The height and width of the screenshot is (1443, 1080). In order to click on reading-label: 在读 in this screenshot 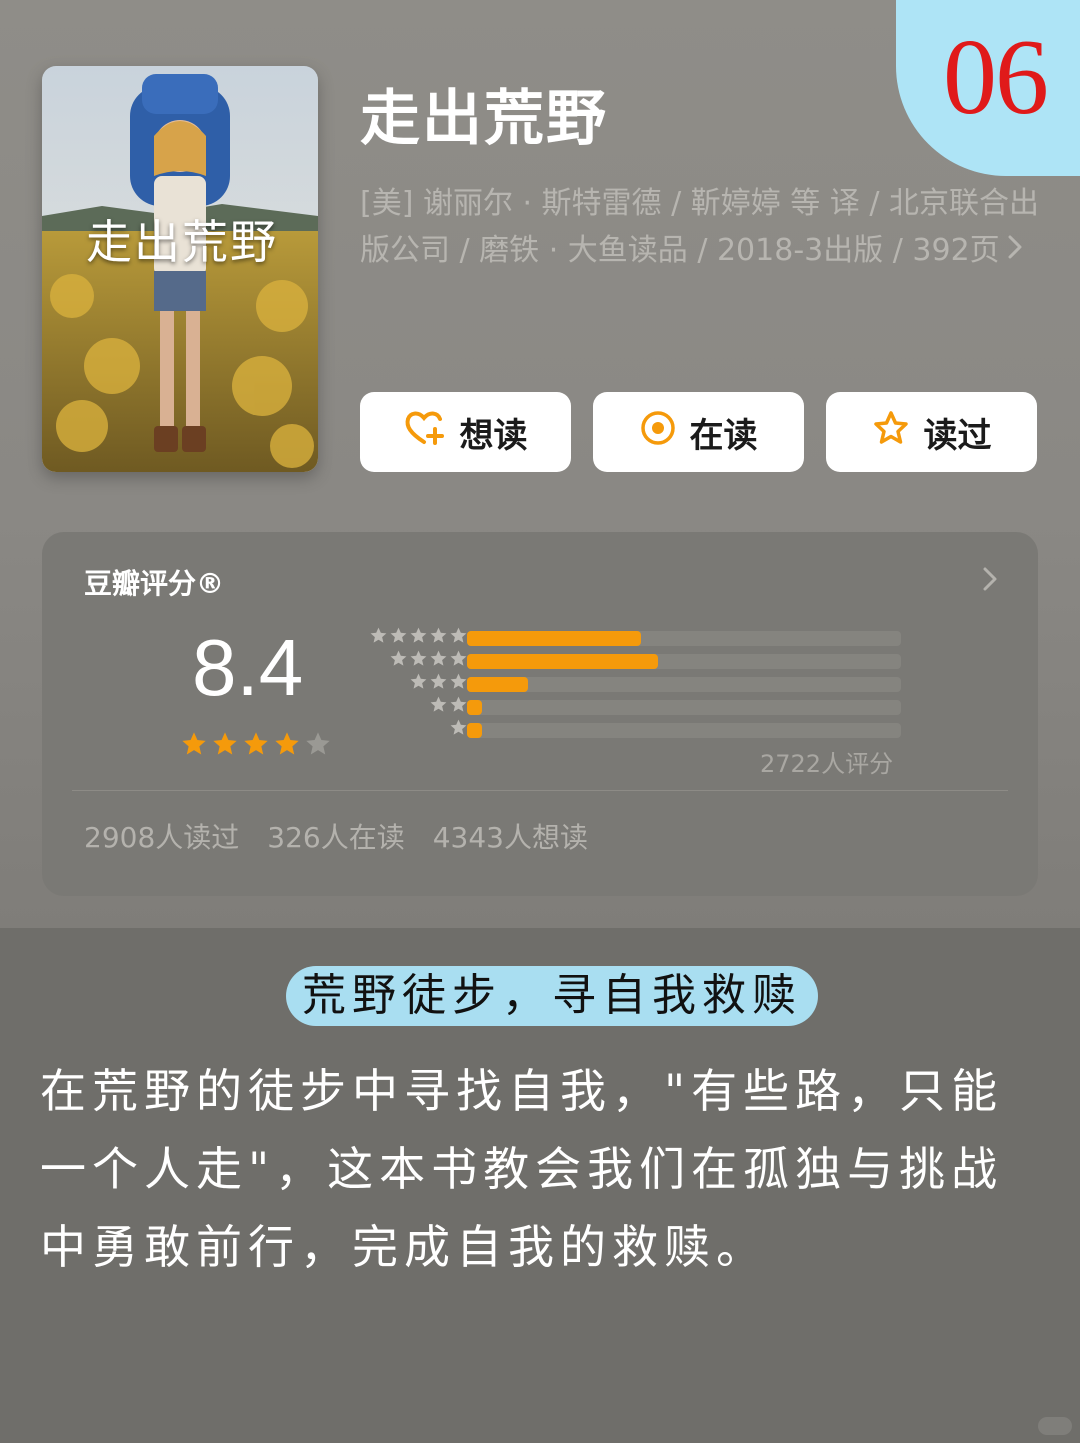, I will do `click(723, 435)`.